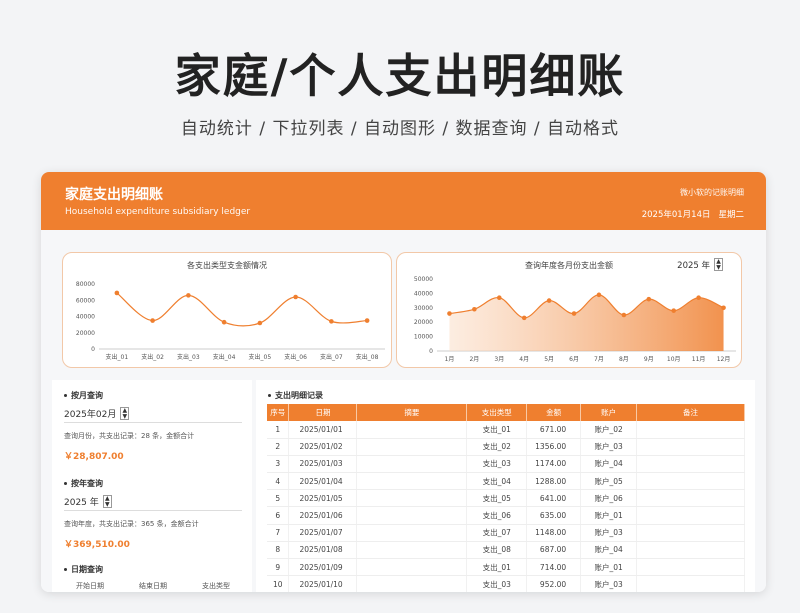  Describe the element at coordinates (97, 545) in the screenshot. I see `yearly-query-amount: ￥369,510.00` at that location.